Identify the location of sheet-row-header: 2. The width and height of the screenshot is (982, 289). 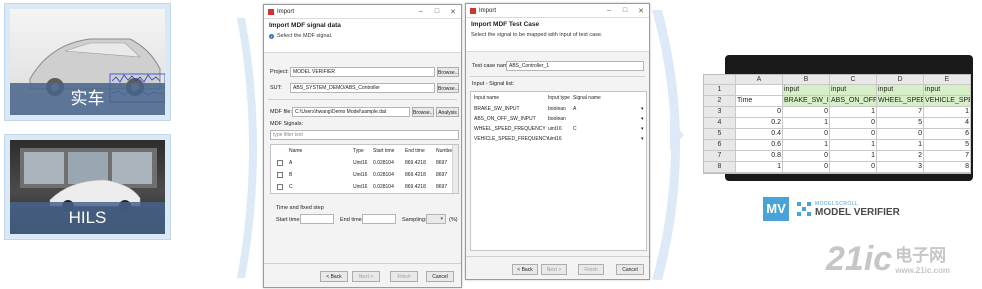
(720, 101).